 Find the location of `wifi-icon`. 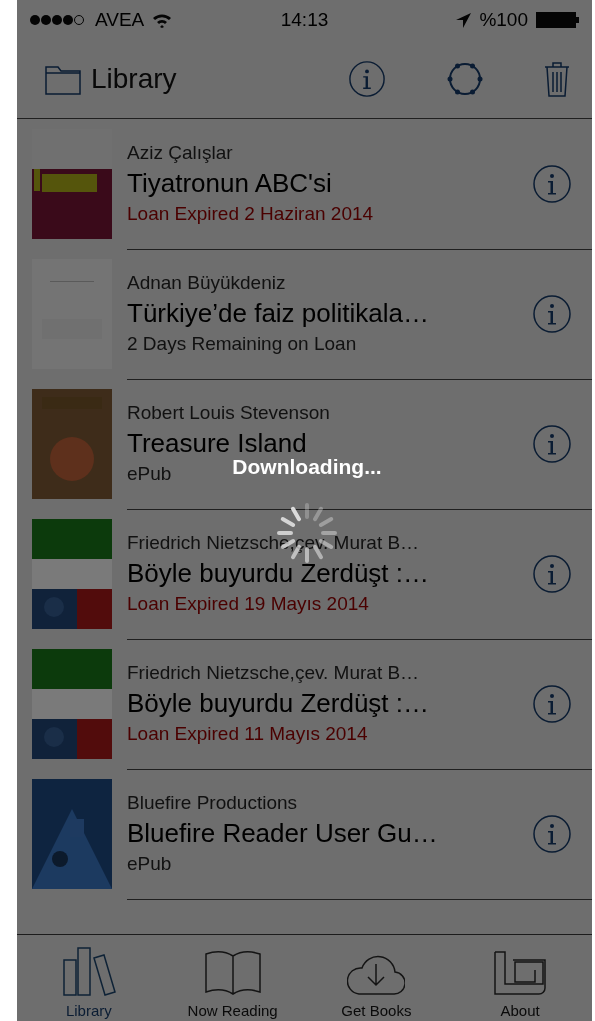

wifi-icon is located at coordinates (162, 20).